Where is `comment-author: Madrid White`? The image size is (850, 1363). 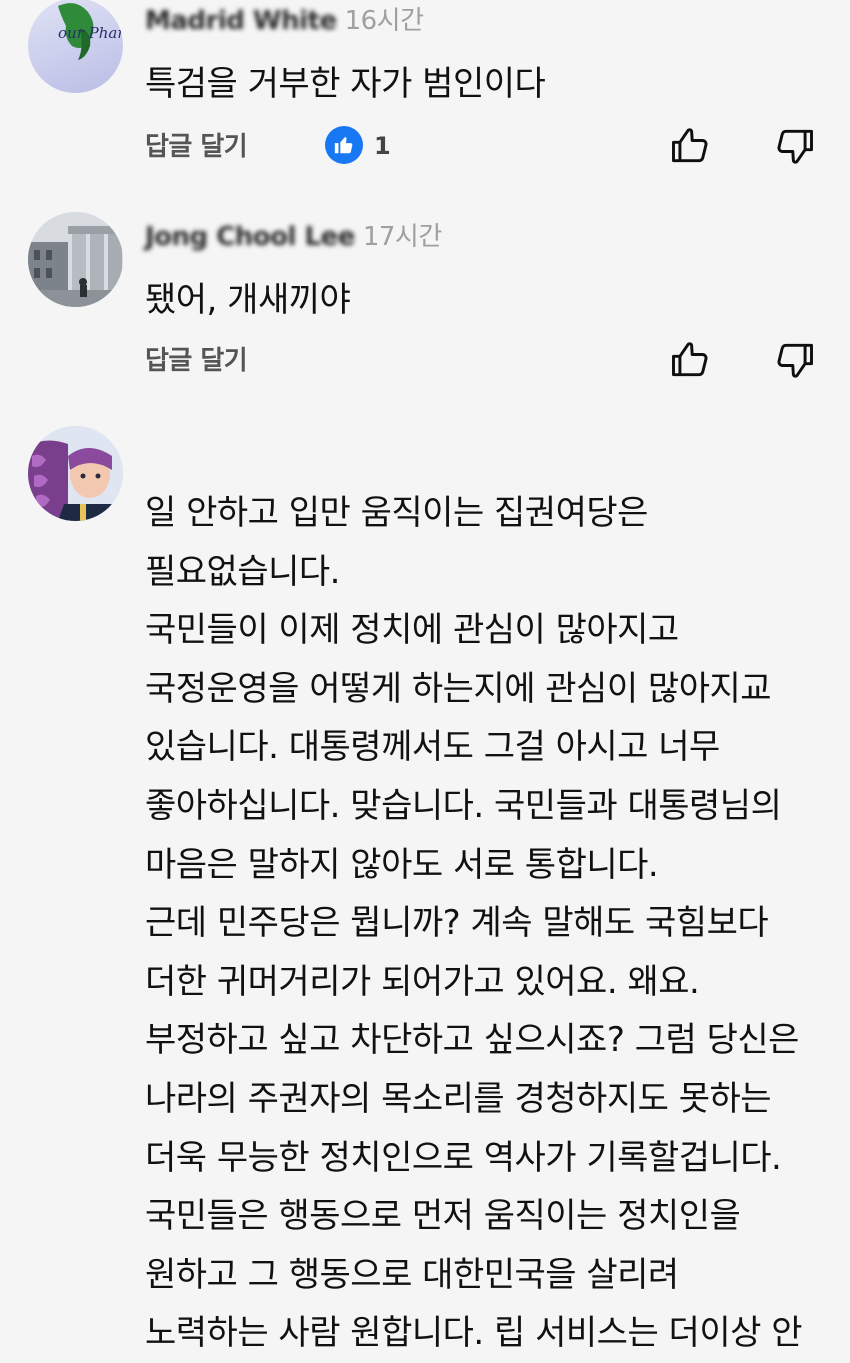 comment-author: Madrid White is located at coordinates (241, 21).